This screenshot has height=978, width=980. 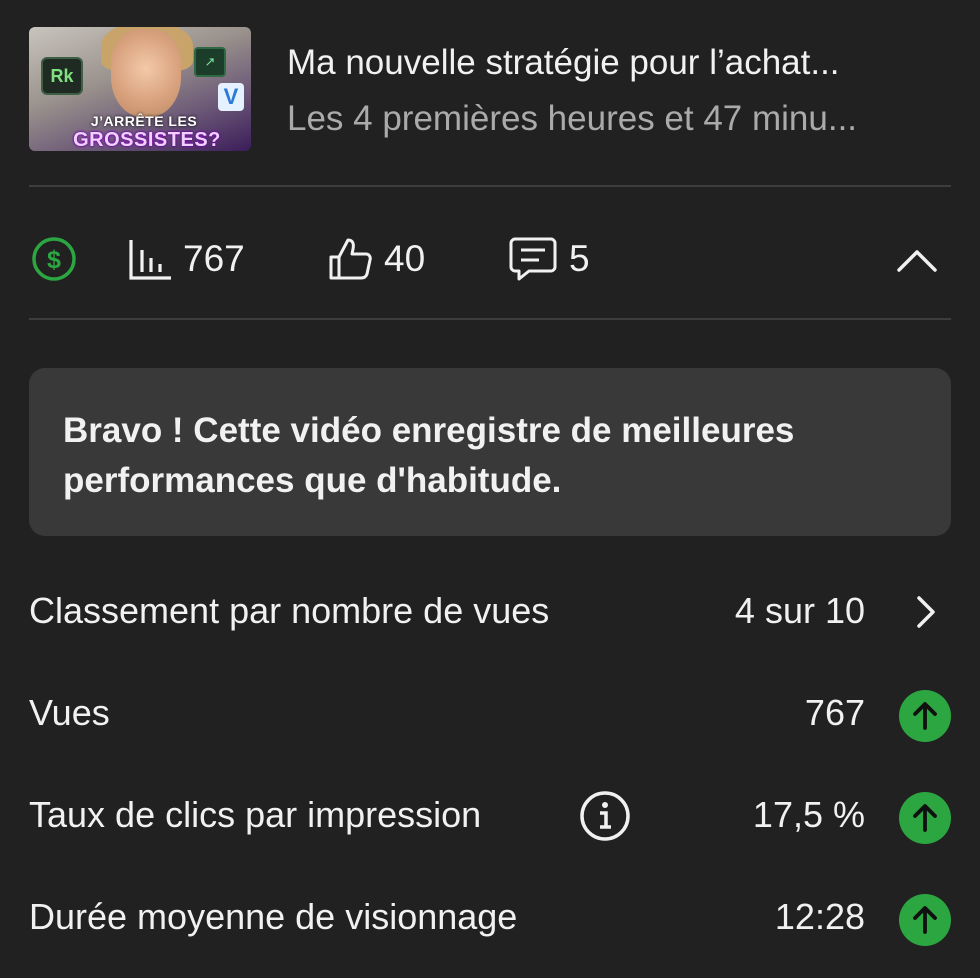 I want to click on comments-count: 5, so click(x=579, y=258).